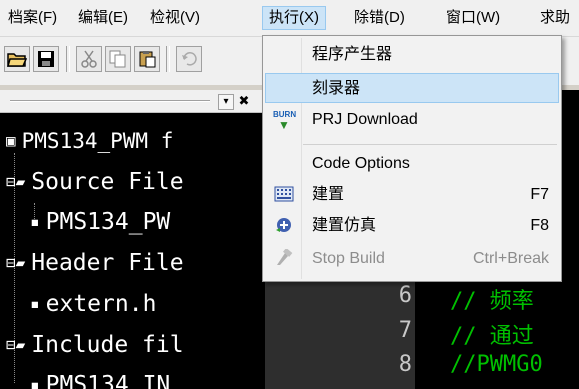  What do you see at coordinates (412, 164) in the screenshot?
I see `menu-item-code-options: Code Options` at bounding box center [412, 164].